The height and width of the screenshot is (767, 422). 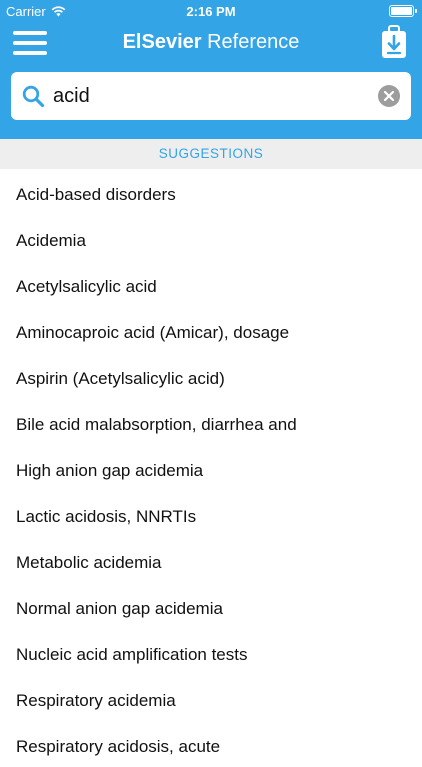 What do you see at coordinates (389, 96) in the screenshot?
I see `clear-icon` at bounding box center [389, 96].